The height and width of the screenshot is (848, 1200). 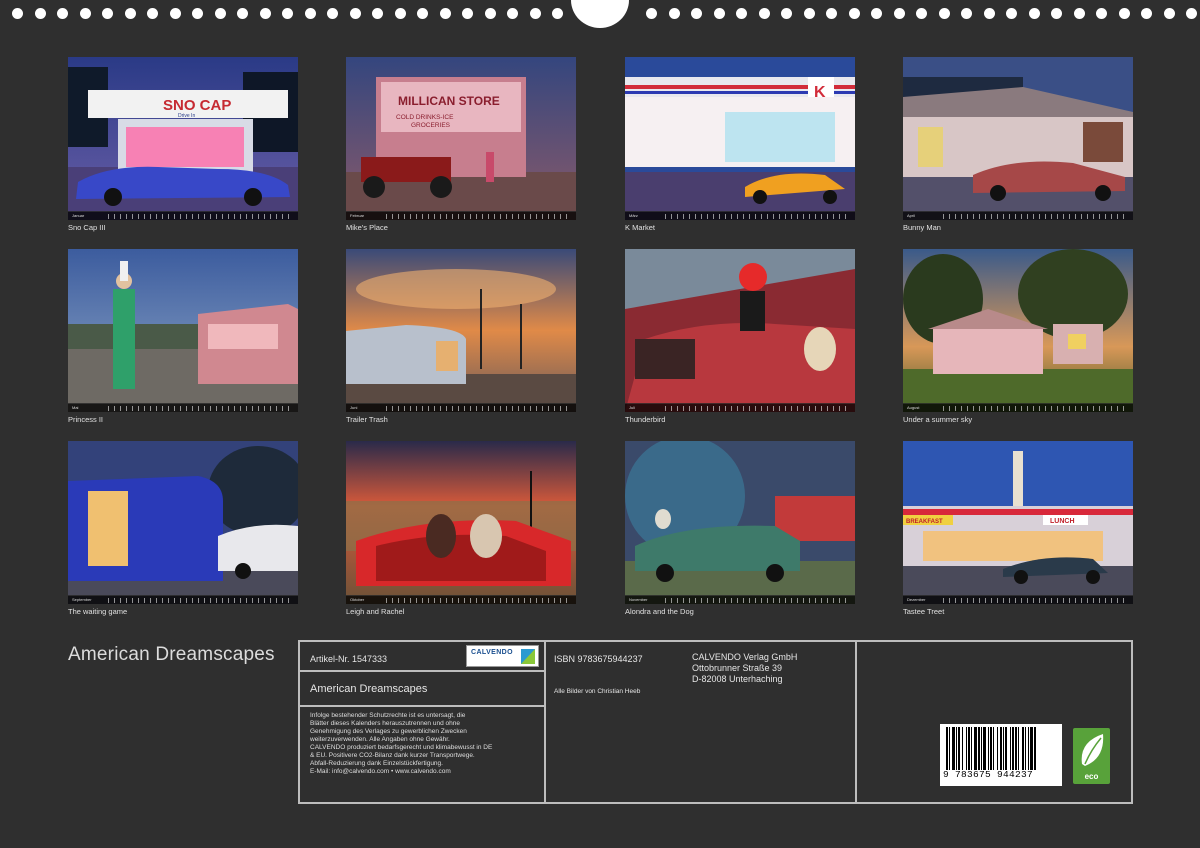 I want to click on alondra-dog-image, so click(x=740, y=522).